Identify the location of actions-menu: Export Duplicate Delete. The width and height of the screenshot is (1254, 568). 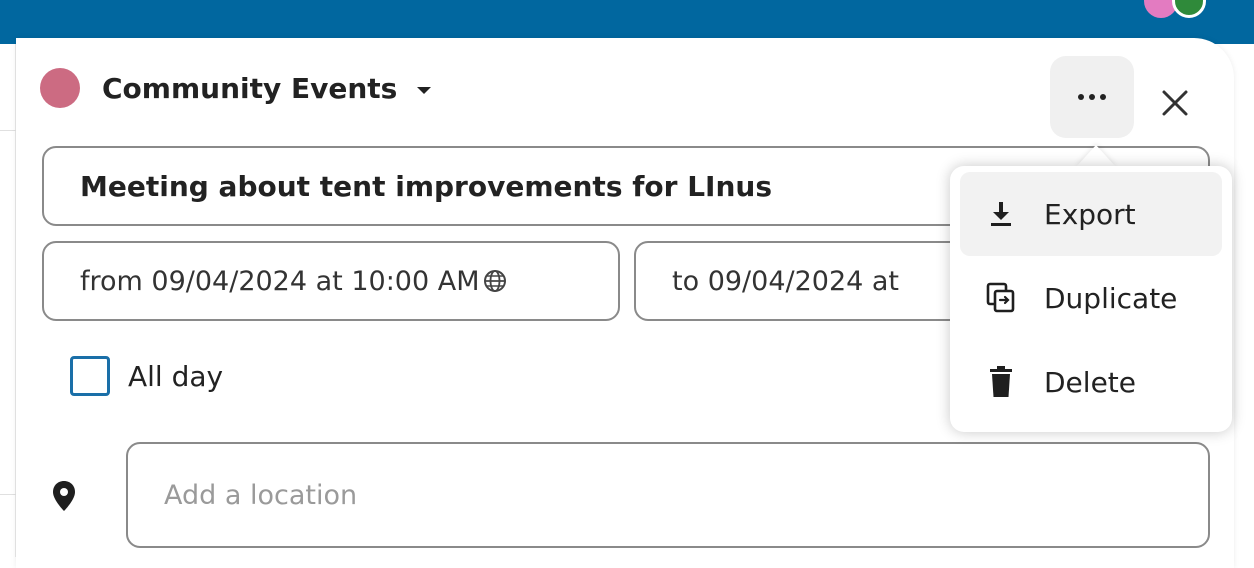
(1091, 299).